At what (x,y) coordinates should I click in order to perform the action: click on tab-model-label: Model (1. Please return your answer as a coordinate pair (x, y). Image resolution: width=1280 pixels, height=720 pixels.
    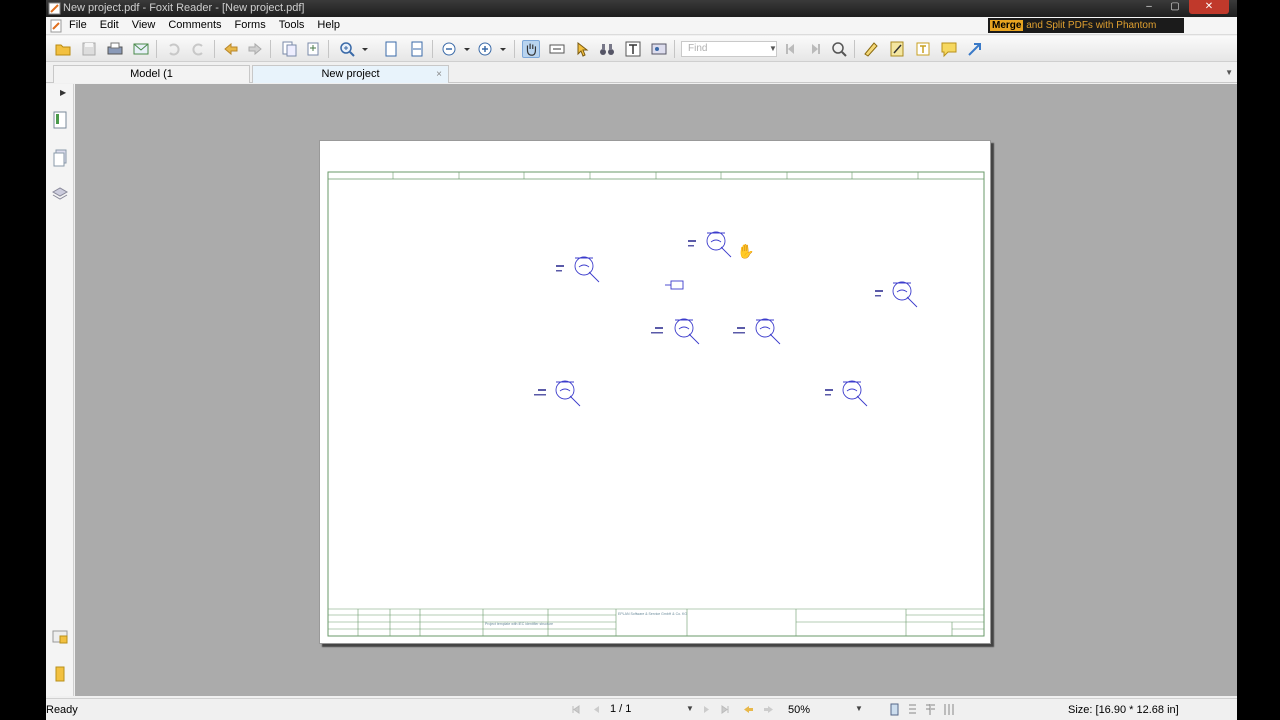
    Looking at the image, I should click on (151, 74).